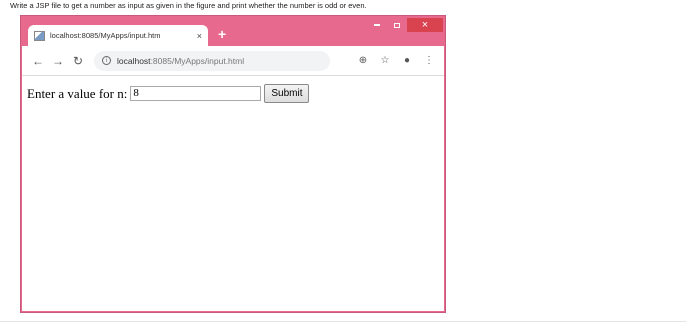 This screenshot has height=326, width=686. I want to click on star-icon: ☆, so click(385, 60).